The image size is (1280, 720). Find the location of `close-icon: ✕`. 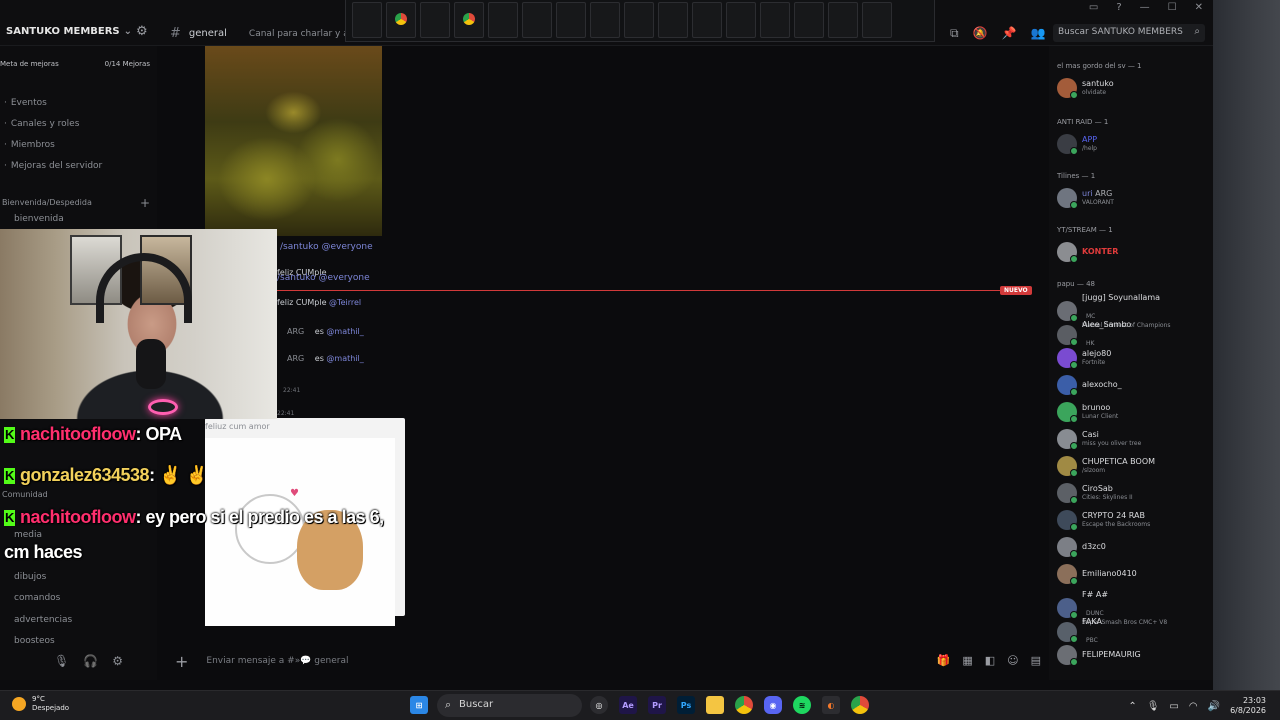

close-icon: ✕ is located at coordinates (1199, 7).